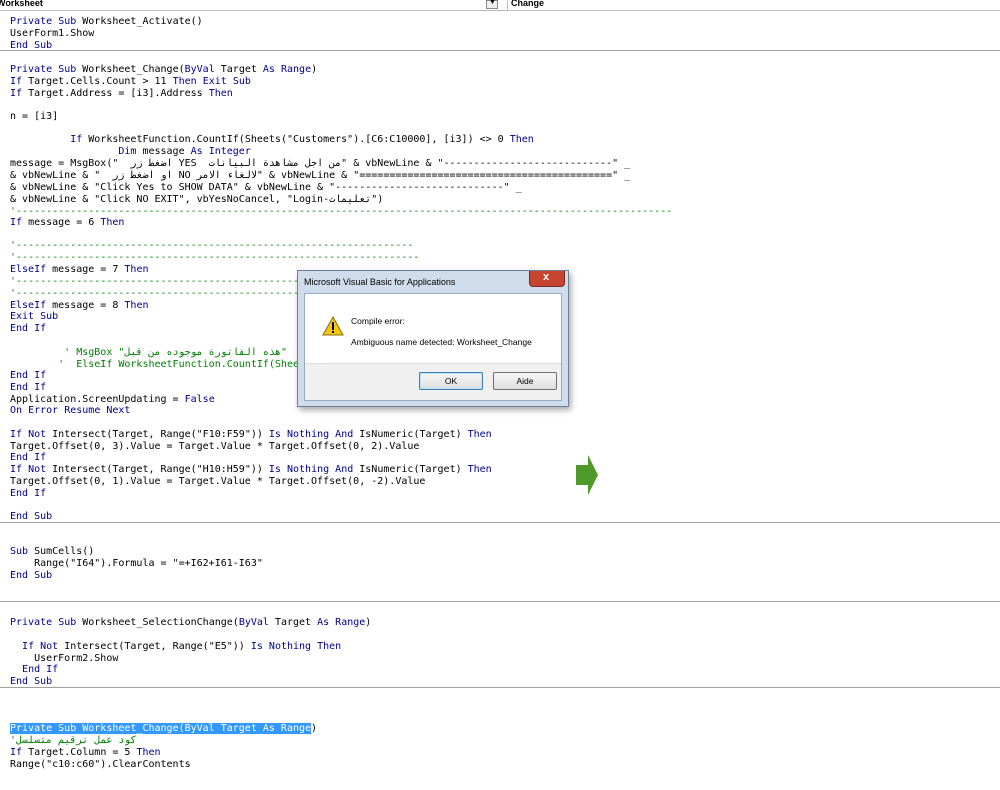 The width and height of the screenshot is (1000, 790). I want to click on code-line: If Target.Column = 5 Then, so click(85, 753).